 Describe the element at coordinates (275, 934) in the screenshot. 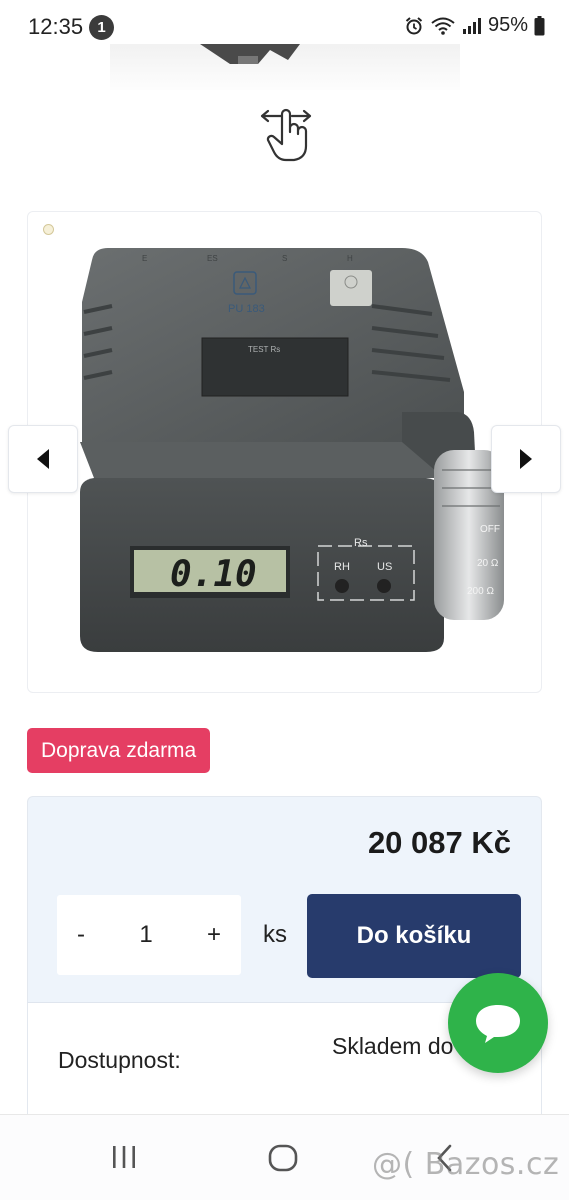

I see `qty-unit: ks` at that location.